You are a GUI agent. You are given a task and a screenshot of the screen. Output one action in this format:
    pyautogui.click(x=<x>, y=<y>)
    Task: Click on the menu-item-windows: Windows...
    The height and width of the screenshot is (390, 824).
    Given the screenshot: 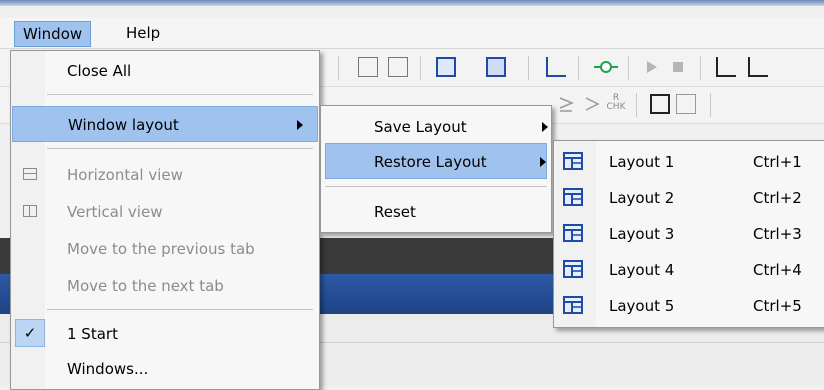 What is the action you would take?
    pyautogui.click(x=165, y=369)
    